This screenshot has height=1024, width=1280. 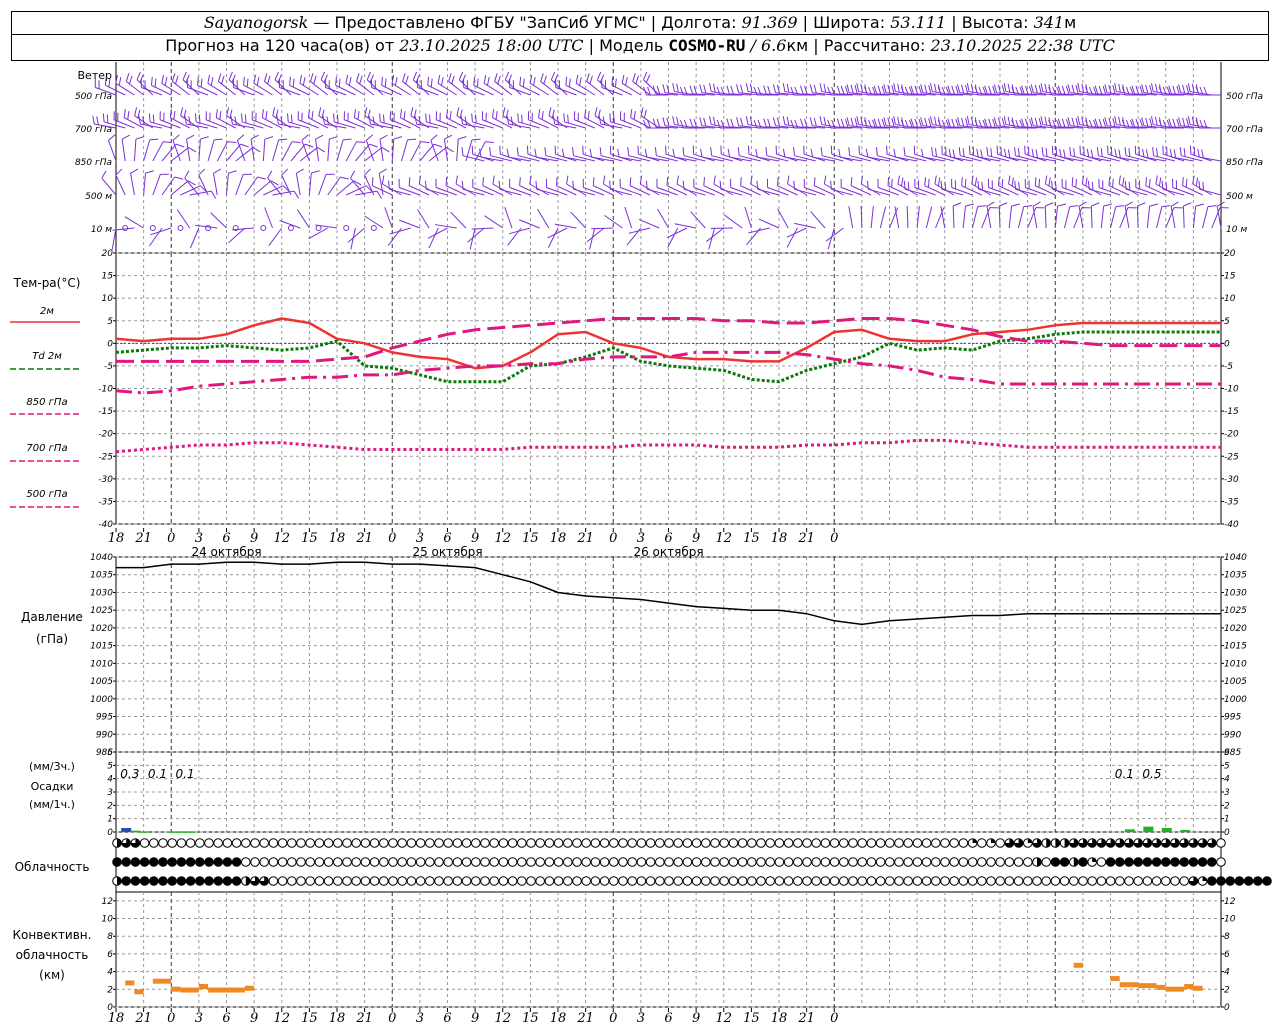 I want to click on precip-tick-right: 2, so click(x=1227, y=806).